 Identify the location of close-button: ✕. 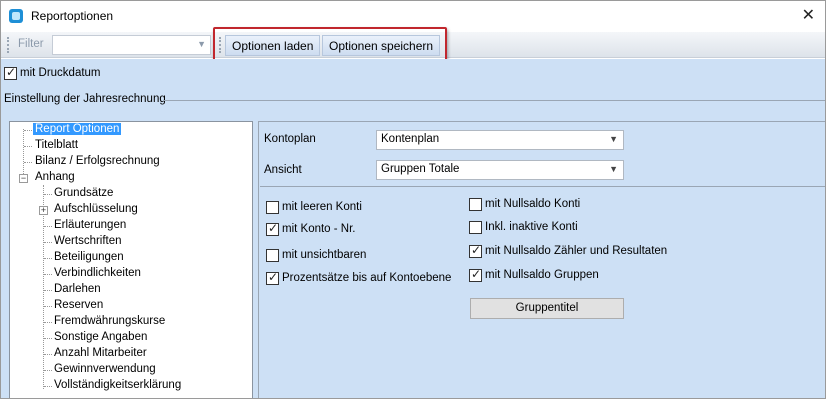
(808, 15).